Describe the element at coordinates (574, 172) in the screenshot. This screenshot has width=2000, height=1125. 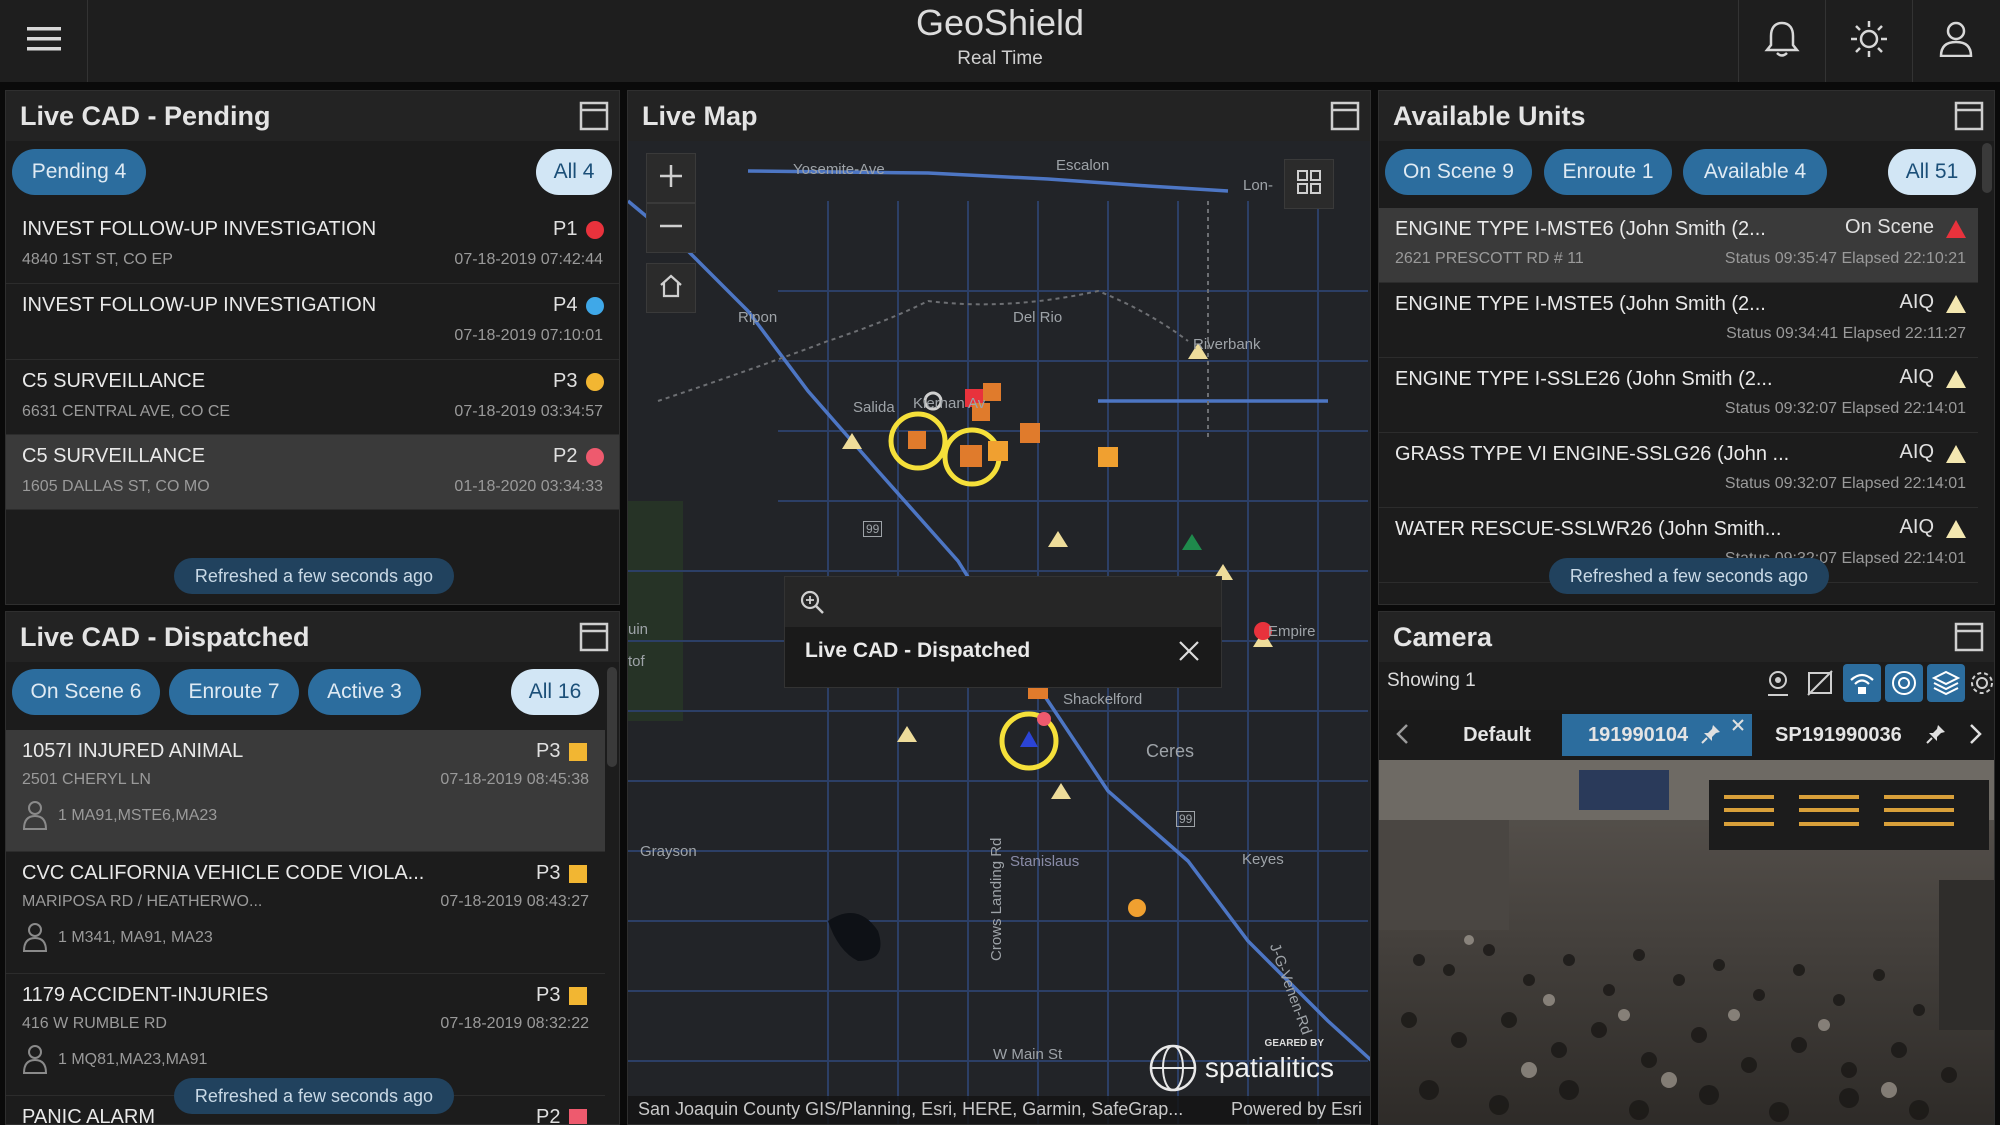
I see `filter-chip-all: All 4` at that location.